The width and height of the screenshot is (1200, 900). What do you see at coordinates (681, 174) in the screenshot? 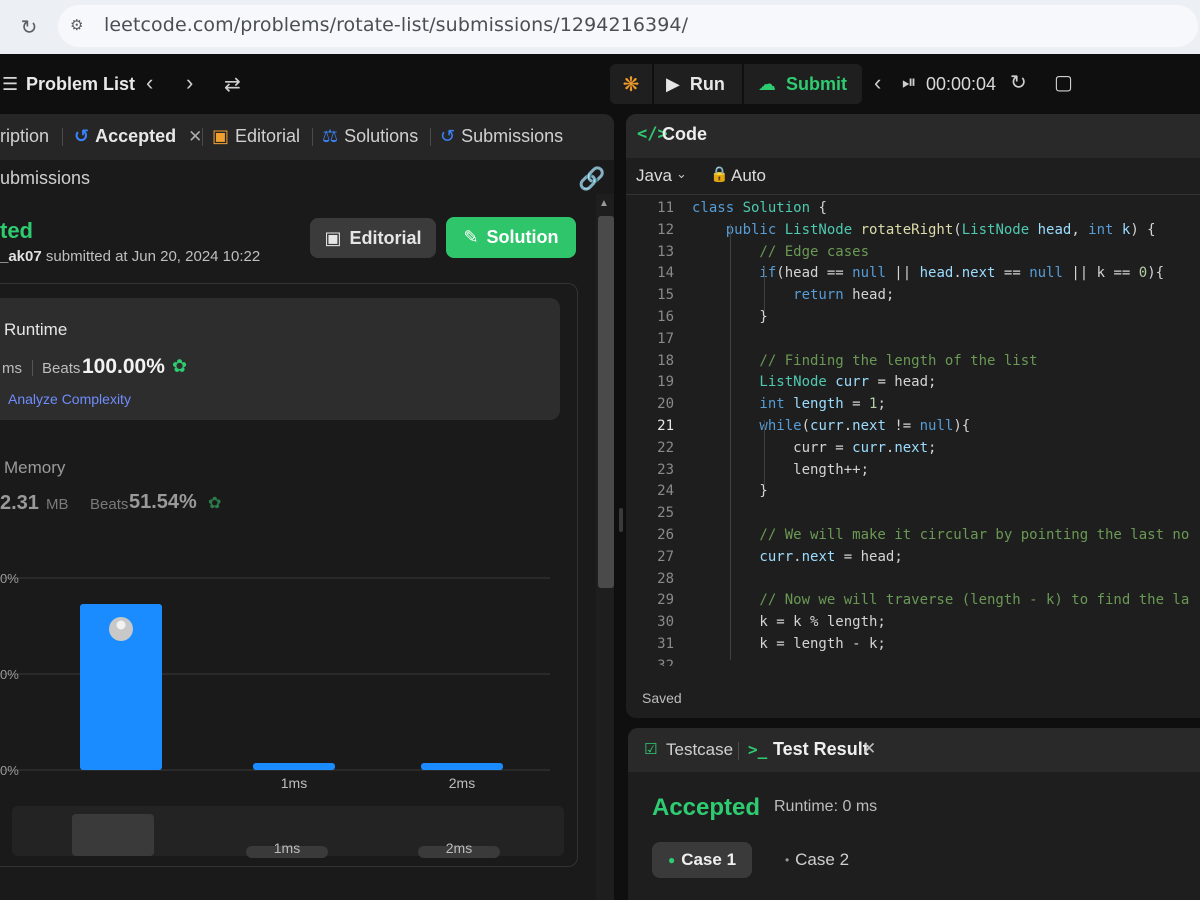
I see `chevron-down-icon: ⌄` at bounding box center [681, 174].